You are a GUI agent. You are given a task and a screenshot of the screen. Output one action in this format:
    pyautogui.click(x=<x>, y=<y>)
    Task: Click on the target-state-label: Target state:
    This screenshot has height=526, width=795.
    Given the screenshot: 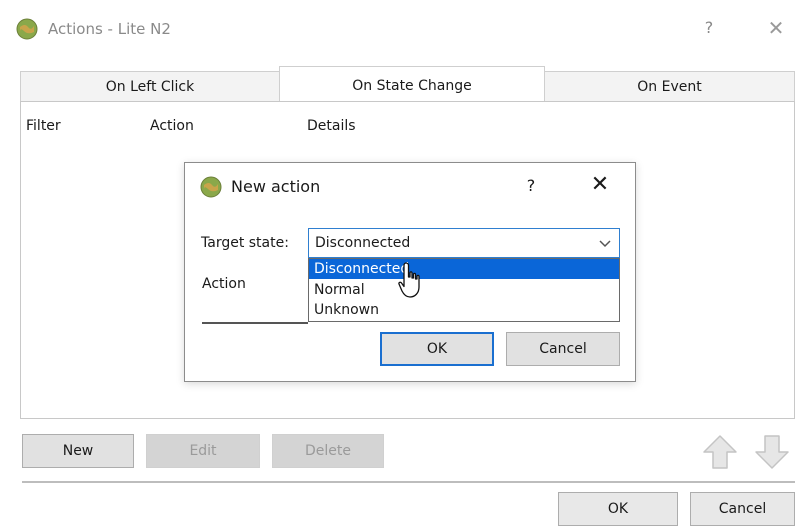 What is the action you would take?
    pyautogui.click(x=245, y=243)
    